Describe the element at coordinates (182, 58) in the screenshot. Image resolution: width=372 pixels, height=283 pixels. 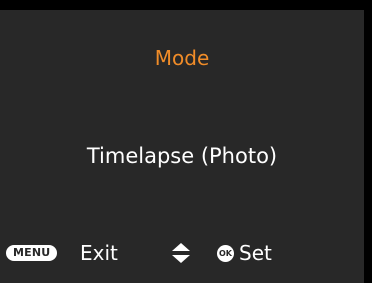
I see `menu-title: Mode` at that location.